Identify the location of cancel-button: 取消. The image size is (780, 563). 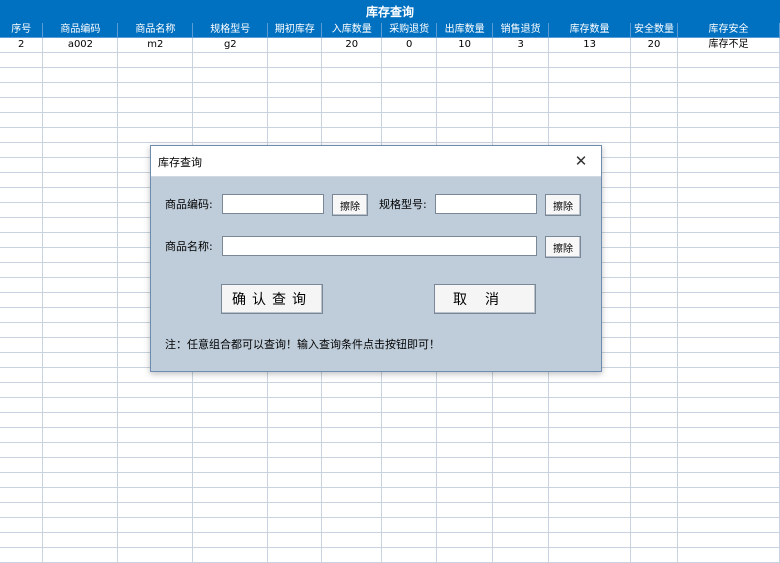
(485, 299).